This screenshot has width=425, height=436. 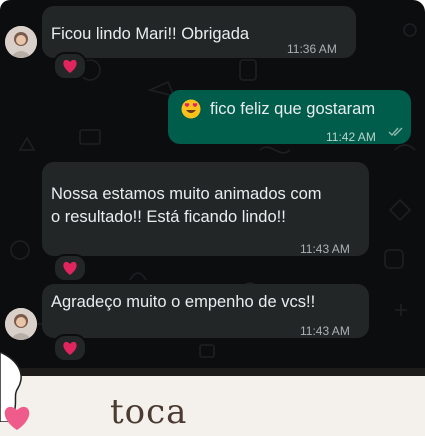 What do you see at coordinates (351, 137) in the screenshot?
I see `message-time: 11:42 AM` at bounding box center [351, 137].